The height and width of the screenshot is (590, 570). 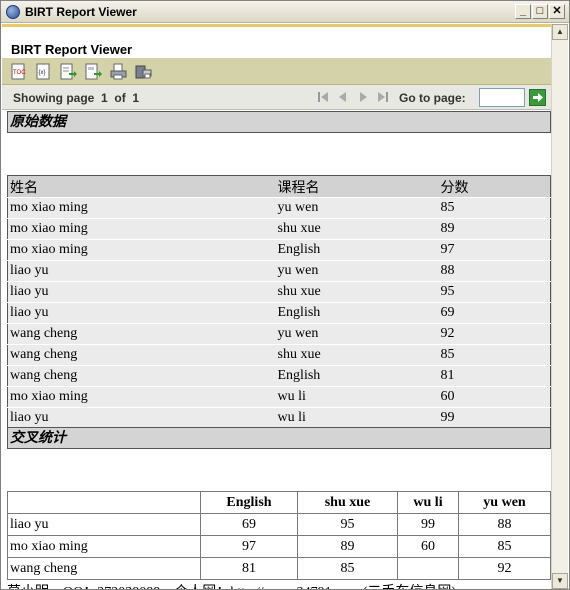 What do you see at coordinates (494, 313) in the screenshot?
I see `cell-score: 69` at bounding box center [494, 313].